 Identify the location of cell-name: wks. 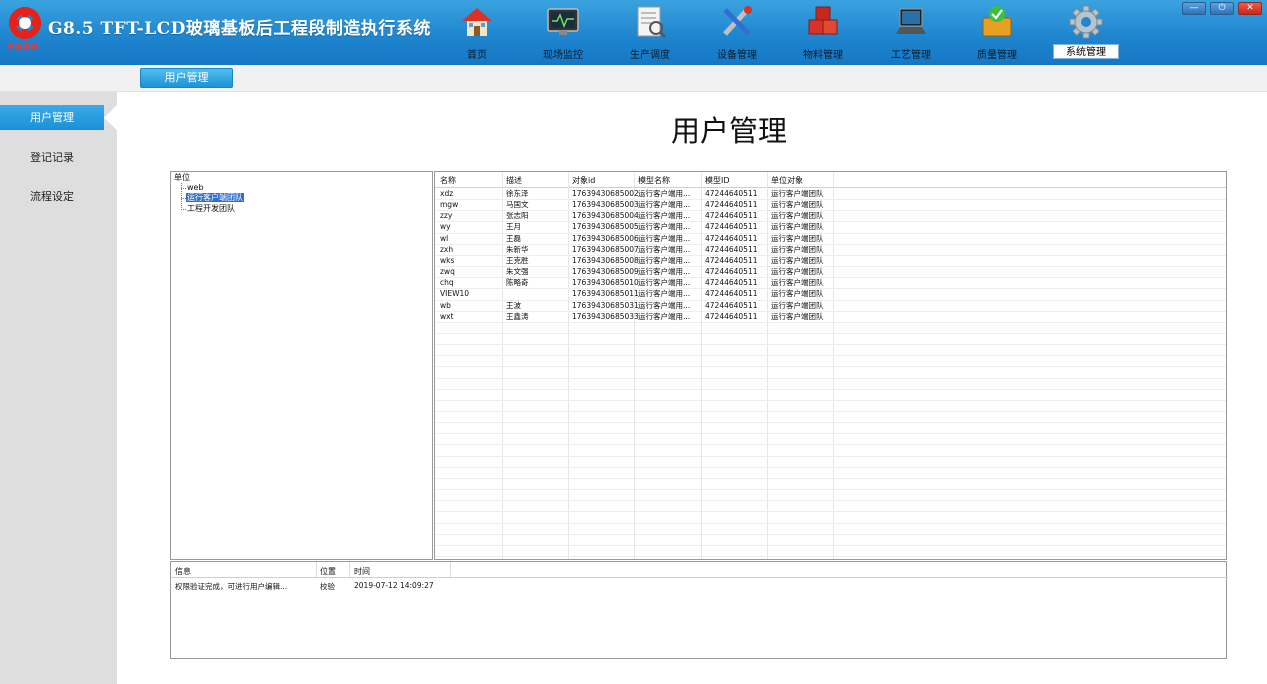
(447, 260).